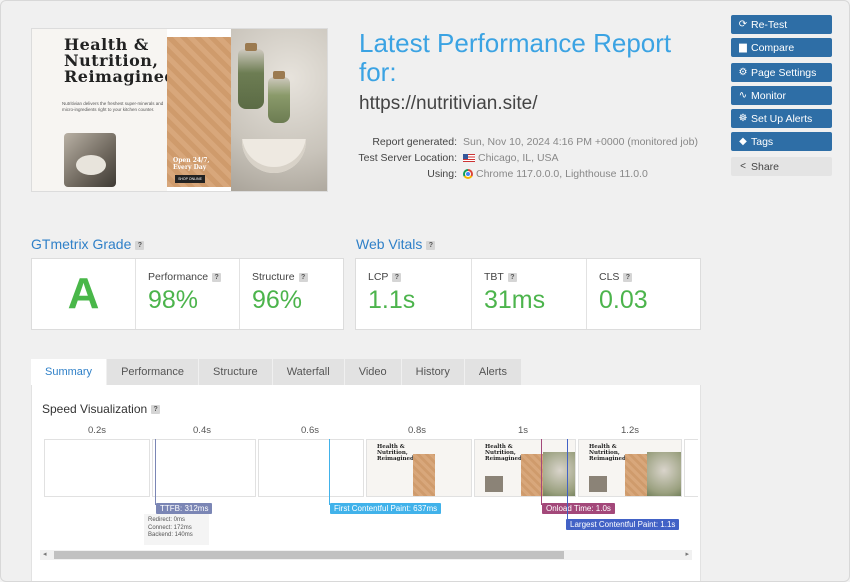 Image resolution: width=850 pixels, height=582 pixels. I want to click on share-icon: <, so click(743, 166).